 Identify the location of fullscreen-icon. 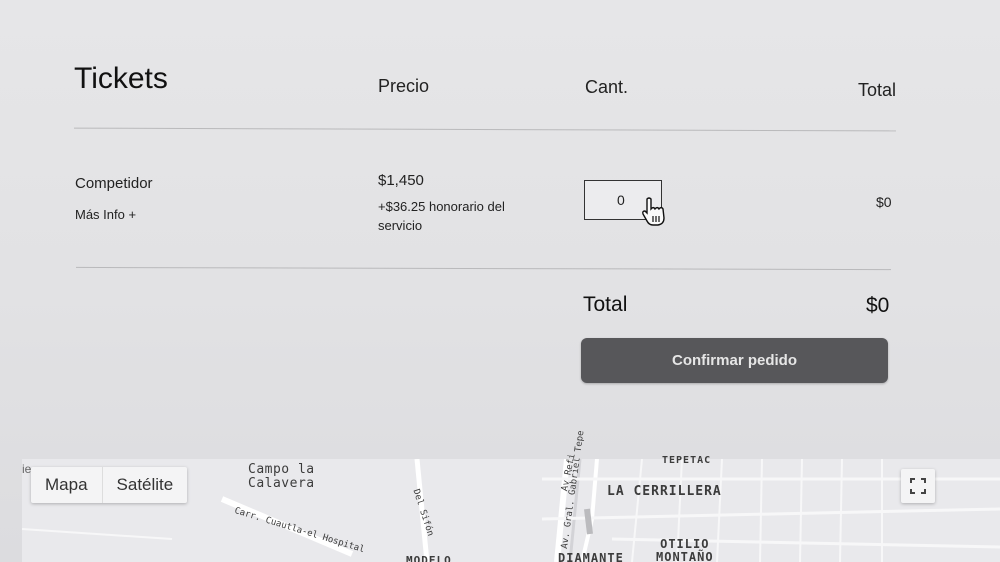
(918, 486).